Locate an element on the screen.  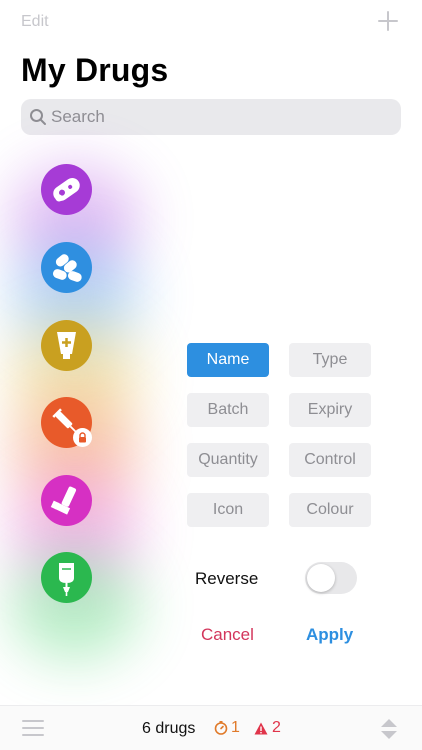
warning-badge: 2 is located at coordinates (267, 728).